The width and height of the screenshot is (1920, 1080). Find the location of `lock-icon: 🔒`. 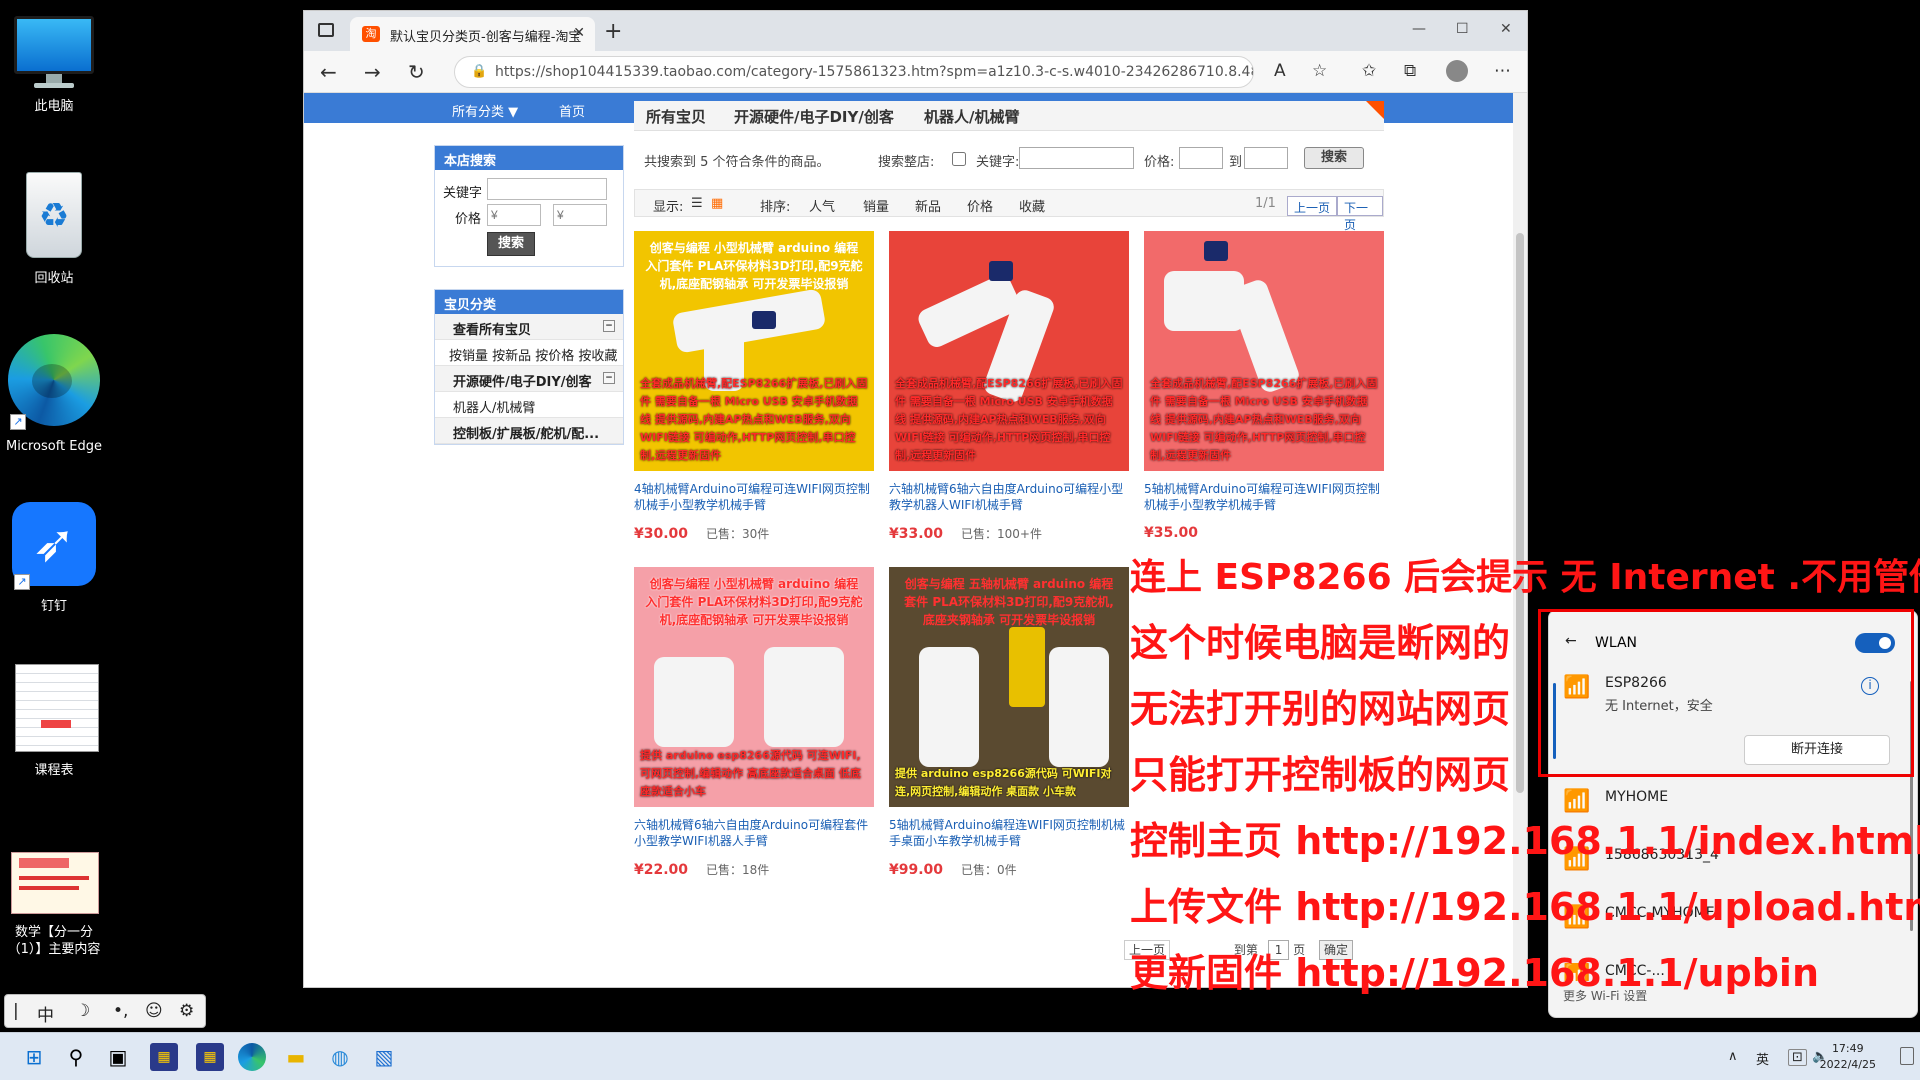

lock-icon: 🔒 is located at coordinates (479, 71).